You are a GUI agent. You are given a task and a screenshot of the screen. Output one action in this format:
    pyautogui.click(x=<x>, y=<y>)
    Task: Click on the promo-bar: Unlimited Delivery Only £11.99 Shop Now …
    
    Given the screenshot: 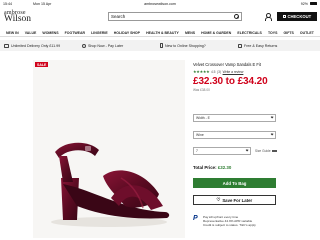 What is the action you would take?
    pyautogui.click(x=160, y=45)
    